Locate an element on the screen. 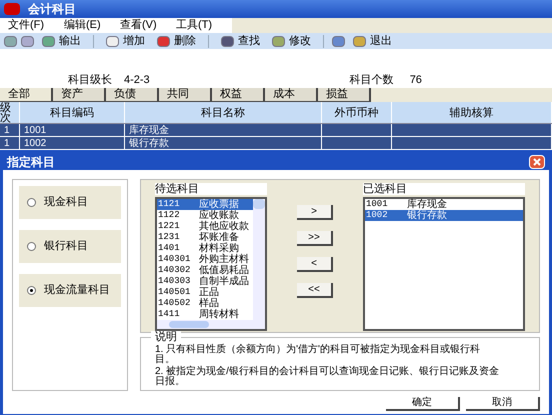 The width and height of the screenshot is (552, 415). table-row: 1 1001 库存现金 is located at coordinates (276, 130).